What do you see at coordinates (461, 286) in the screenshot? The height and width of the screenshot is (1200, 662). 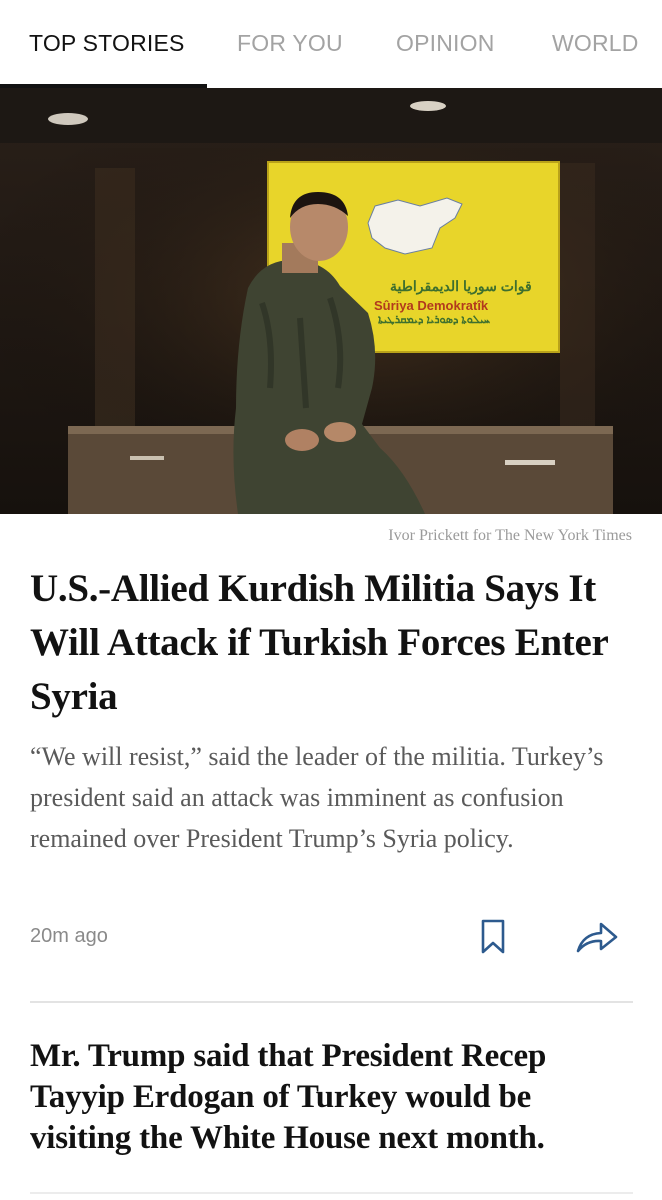 I see `flag-arabic-text: قوات سوريا الديمقراطية` at bounding box center [461, 286].